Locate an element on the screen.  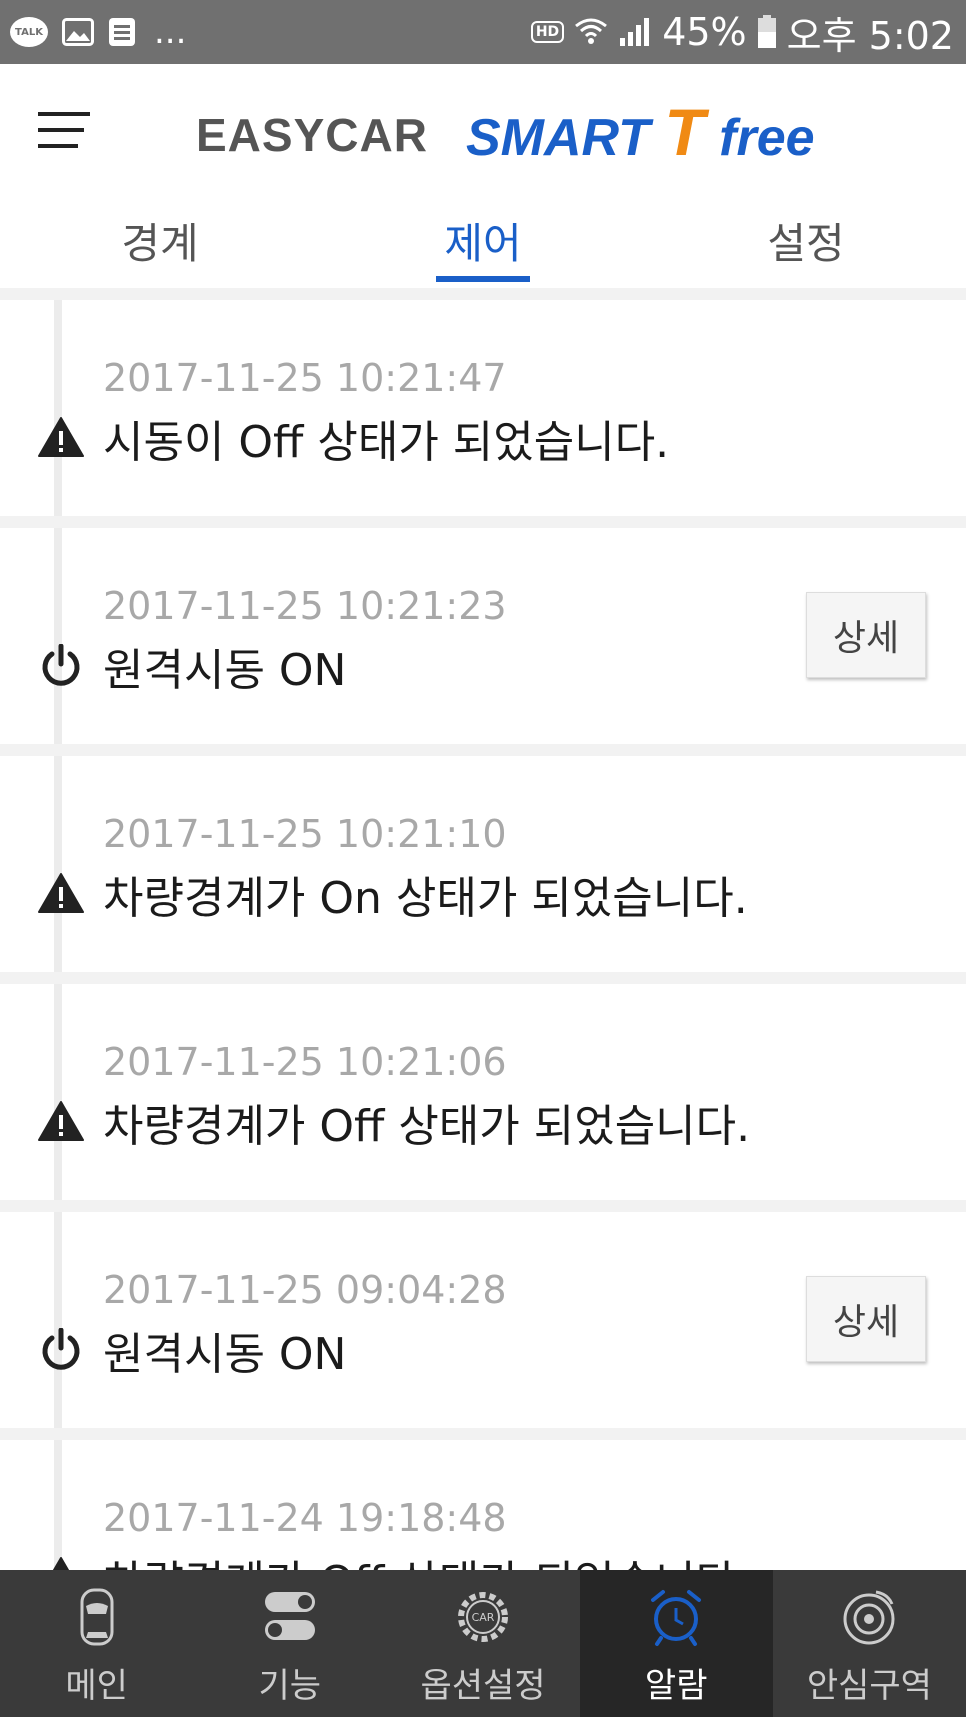
alert-time: 2017-11-25 10:21:23 is located at coordinates (305, 606).